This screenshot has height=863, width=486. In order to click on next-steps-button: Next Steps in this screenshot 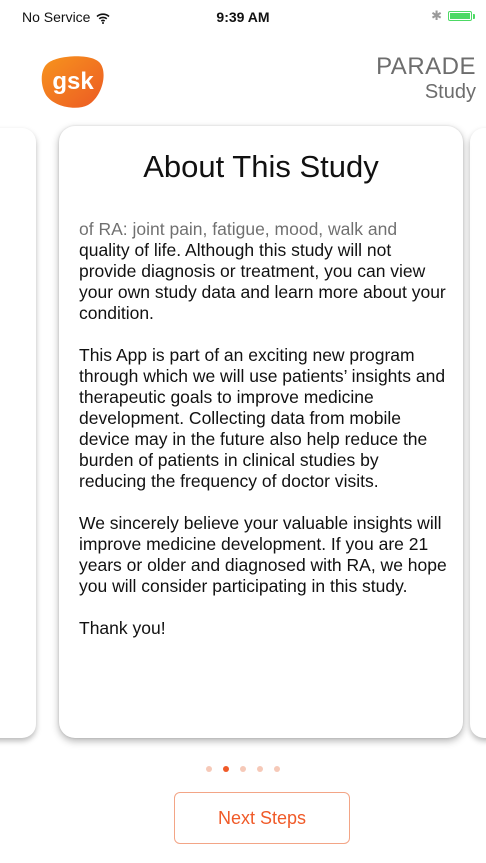, I will do `click(262, 818)`.